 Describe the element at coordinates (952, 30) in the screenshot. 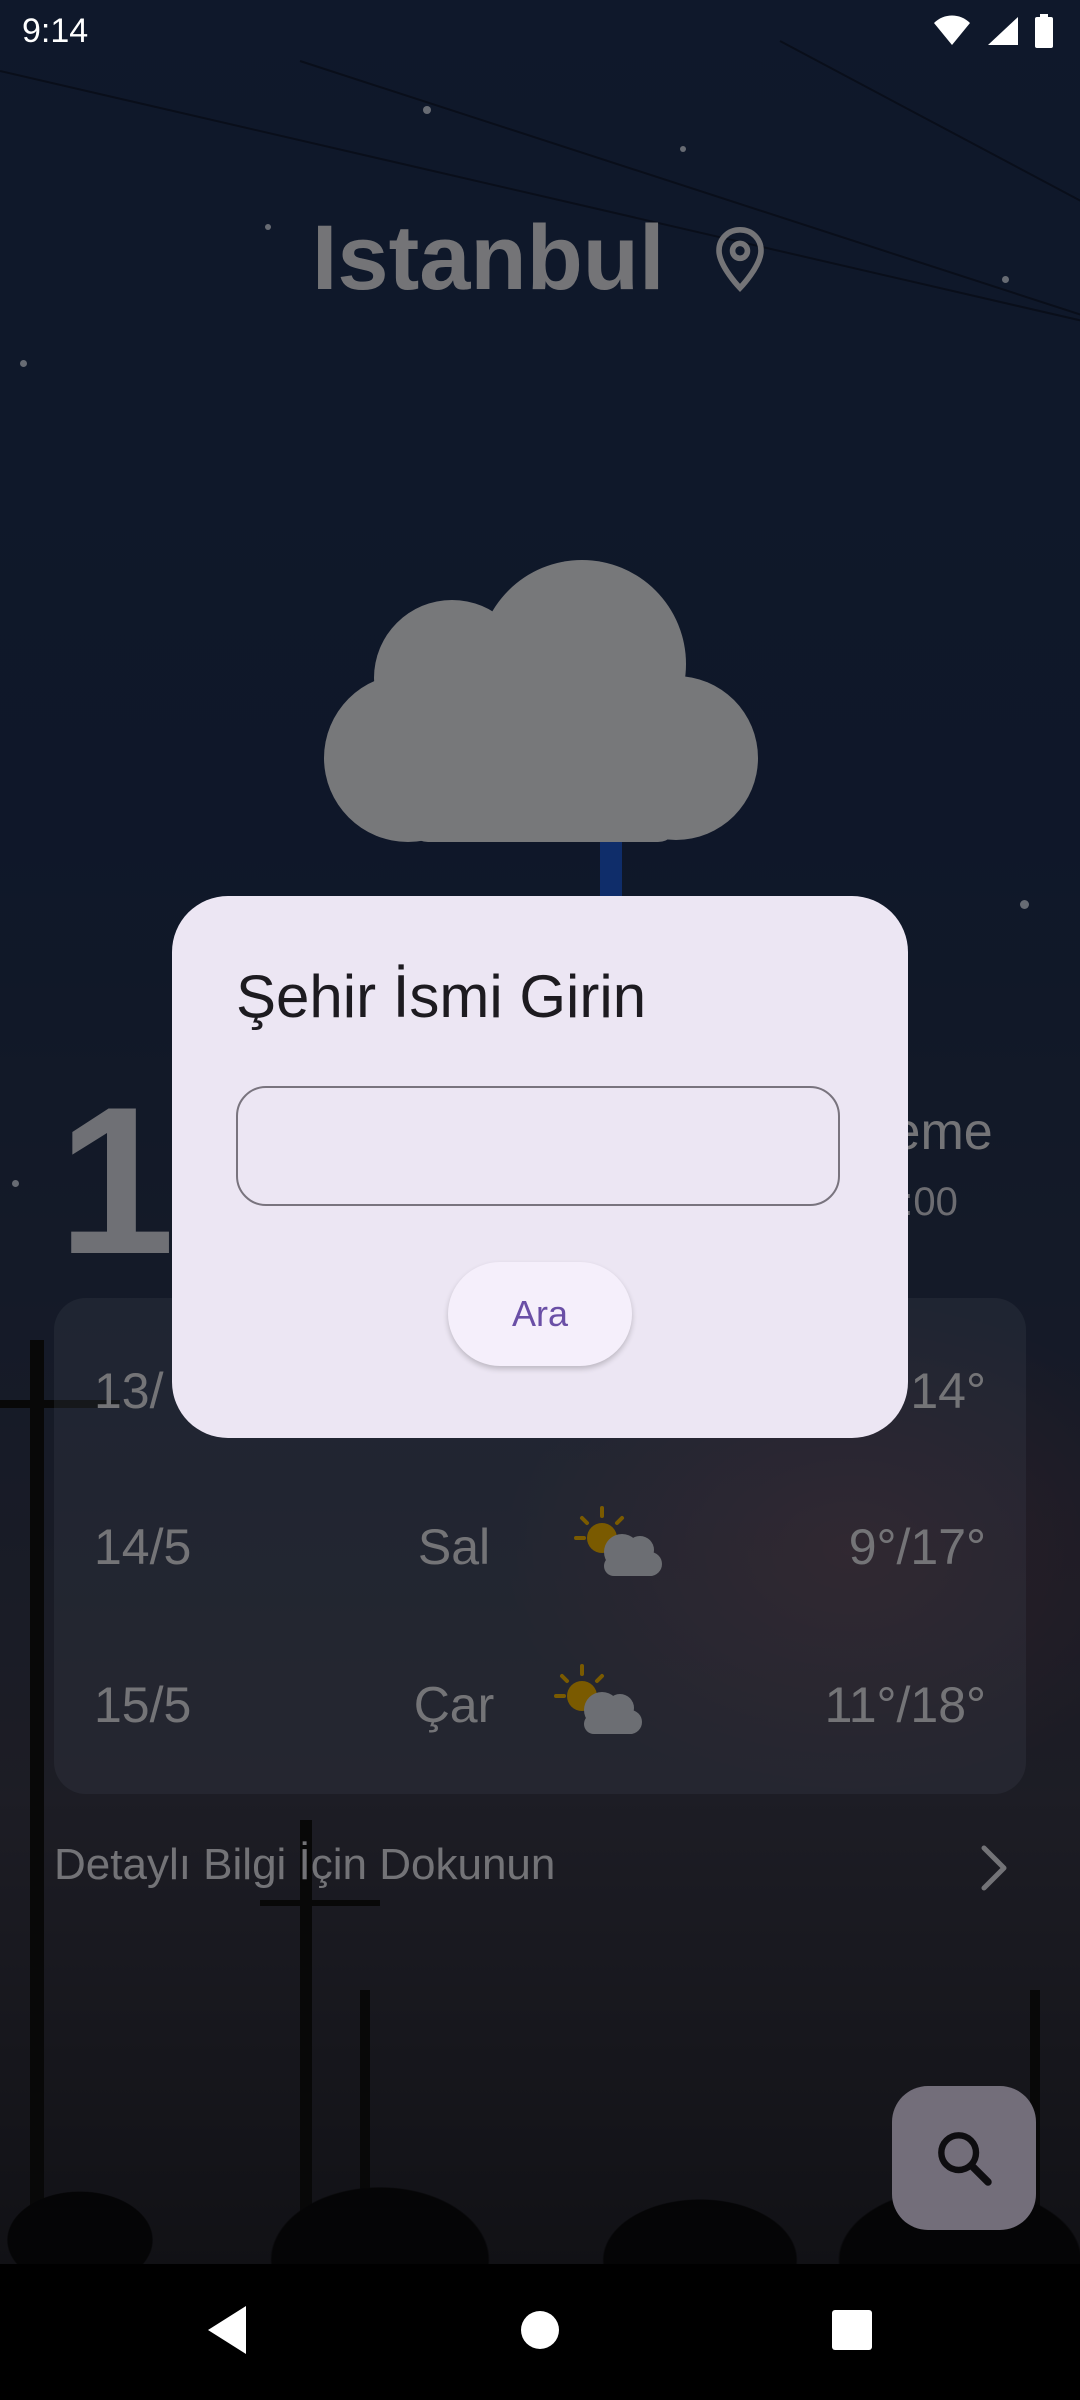

I see `wifi-icon` at that location.